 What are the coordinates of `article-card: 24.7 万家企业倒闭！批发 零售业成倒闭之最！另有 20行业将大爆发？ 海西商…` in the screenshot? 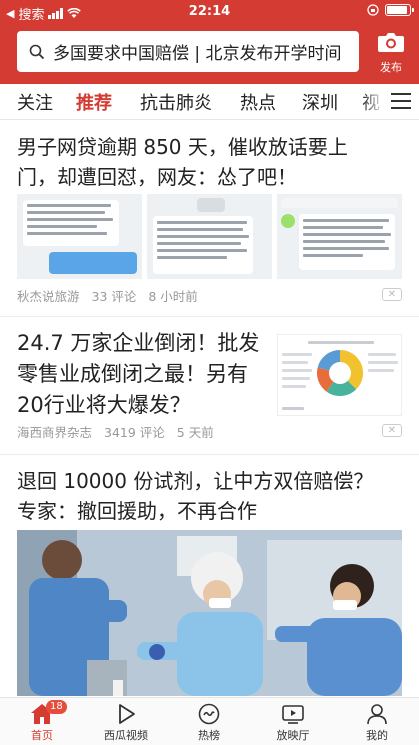 It's located at (209, 385).